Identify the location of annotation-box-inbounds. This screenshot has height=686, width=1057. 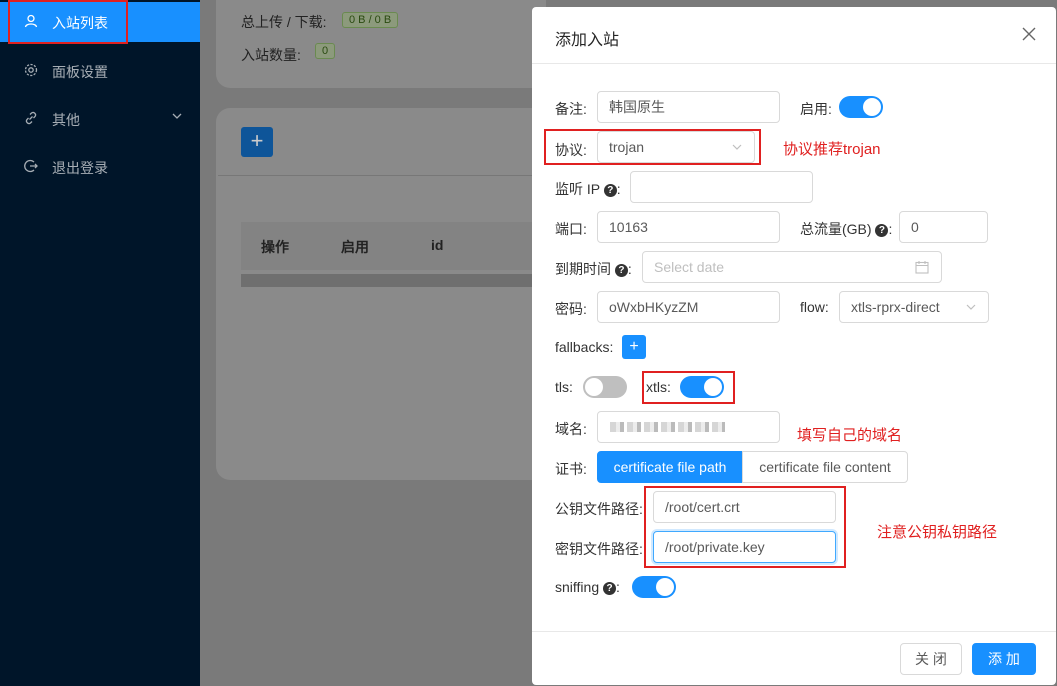
(68, 22).